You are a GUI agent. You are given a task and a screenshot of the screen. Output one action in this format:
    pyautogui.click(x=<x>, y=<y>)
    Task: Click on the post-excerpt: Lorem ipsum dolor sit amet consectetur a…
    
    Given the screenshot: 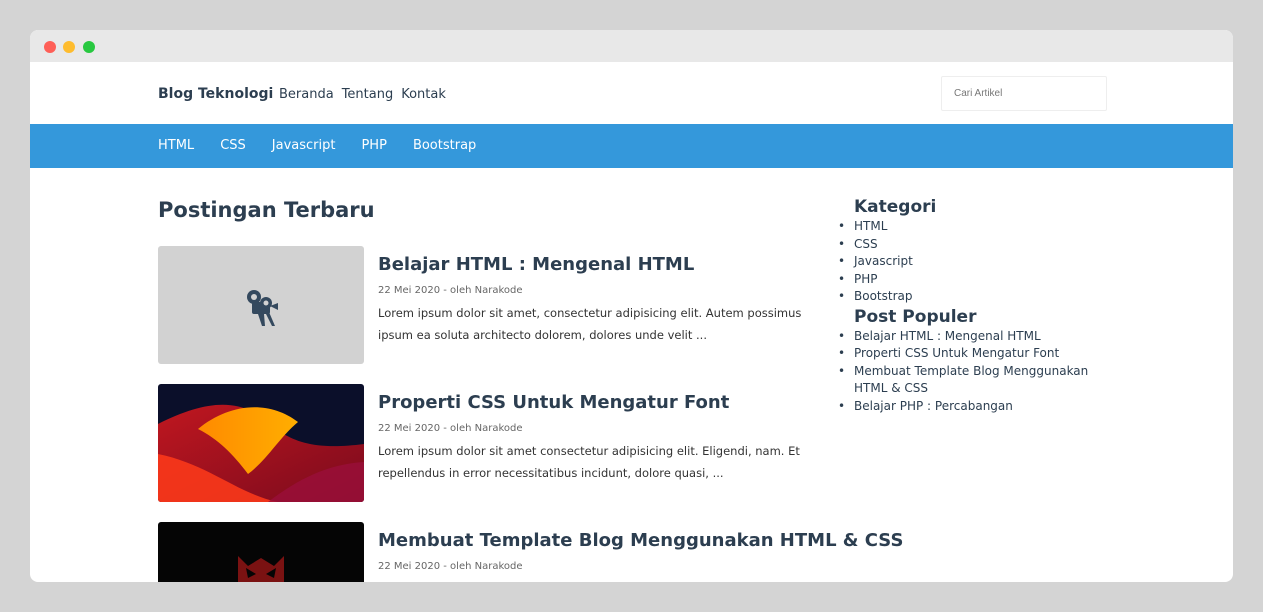 What is the action you would take?
    pyautogui.click(x=589, y=462)
    